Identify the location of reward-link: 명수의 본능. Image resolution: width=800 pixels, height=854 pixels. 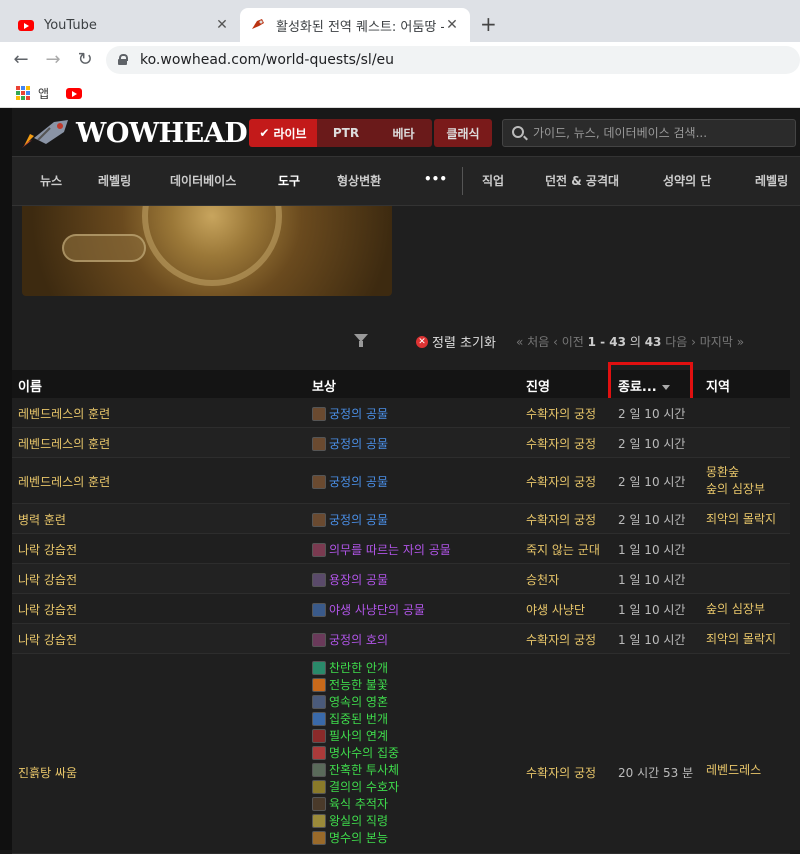
(355, 837).